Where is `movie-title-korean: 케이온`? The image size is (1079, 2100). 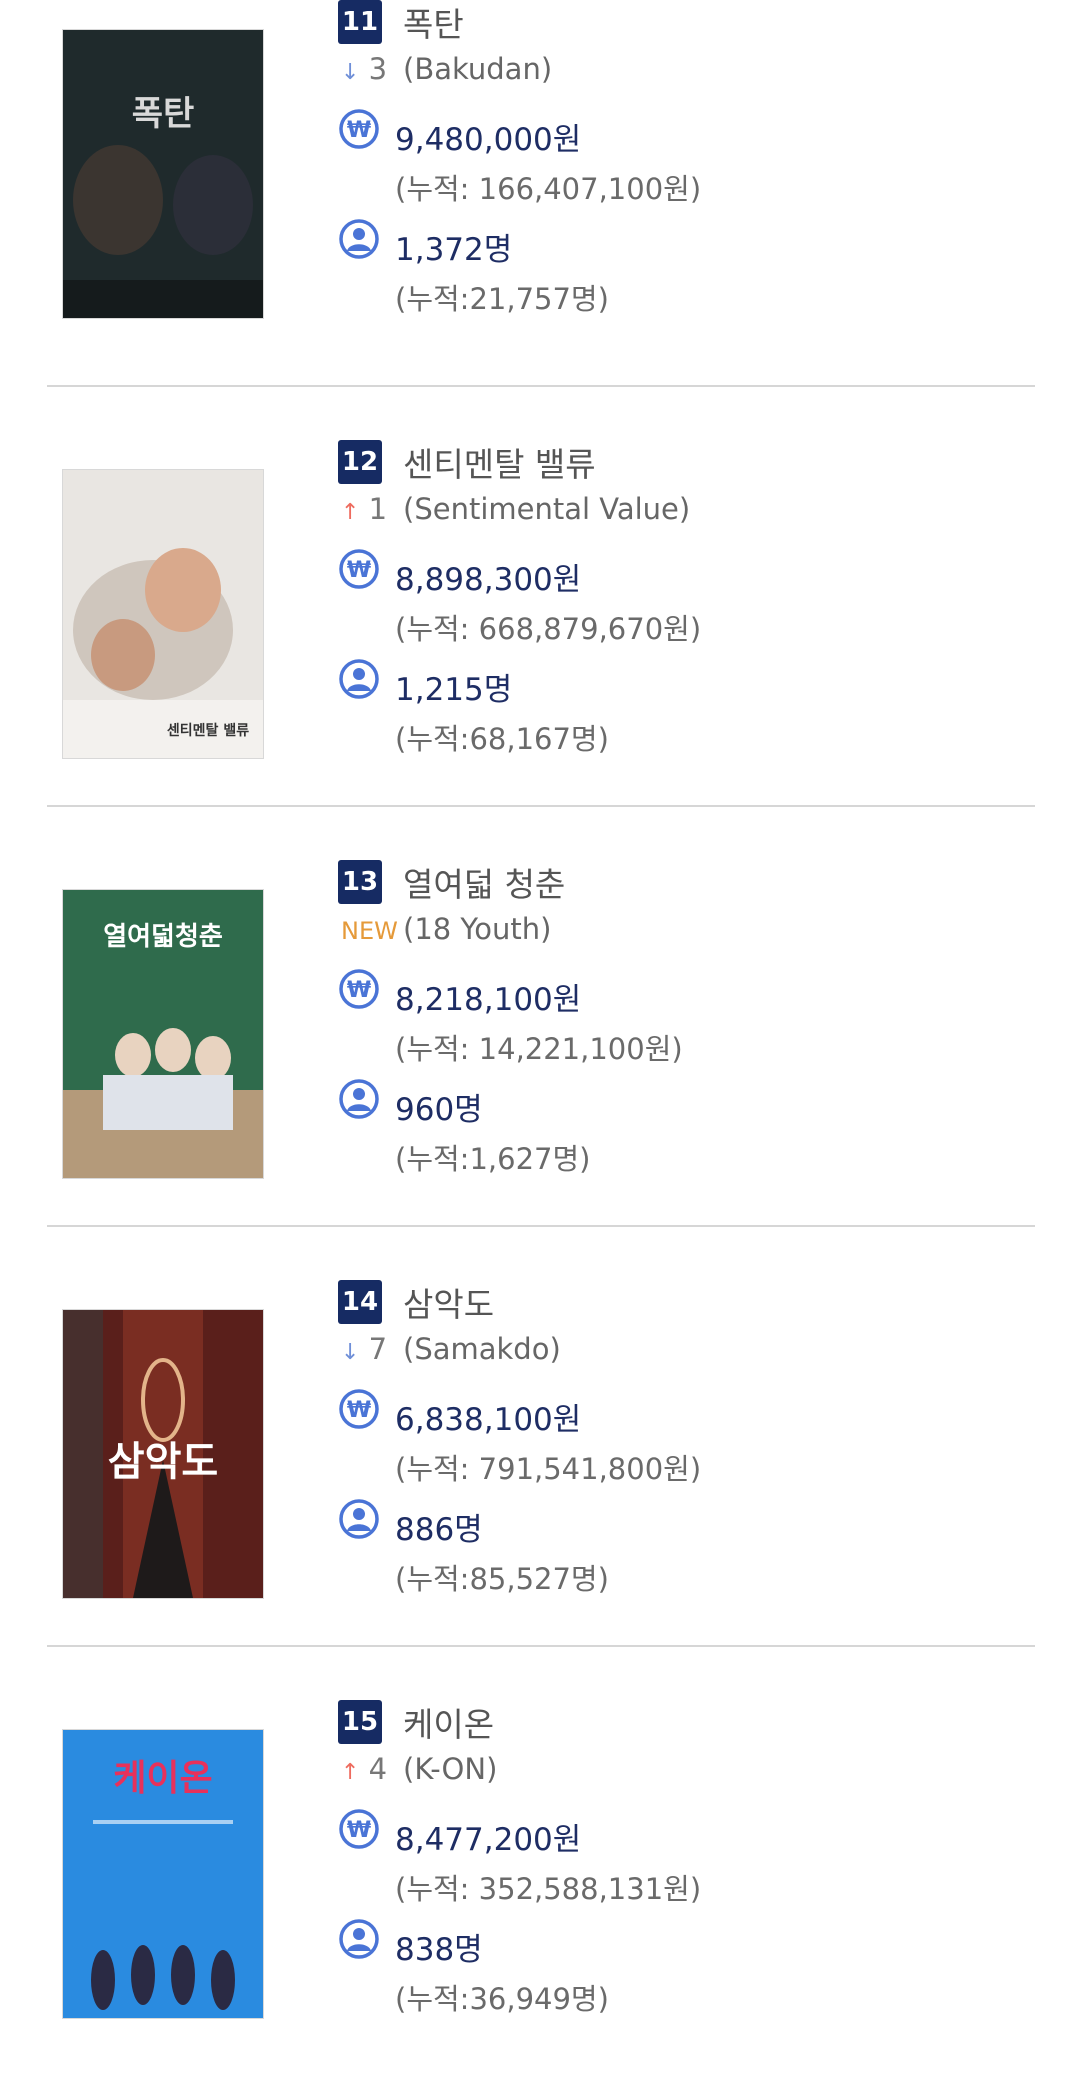 movie-title-korean: 케이온 is located at coordinates (448, 1722).